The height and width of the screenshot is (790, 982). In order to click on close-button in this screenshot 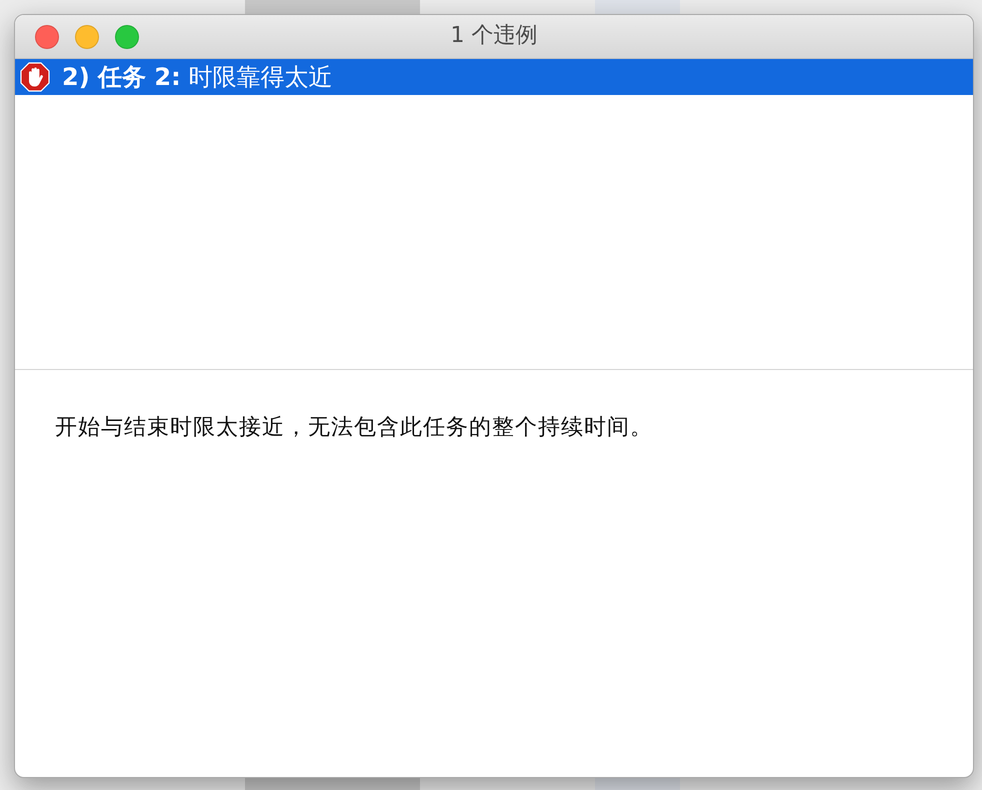, I will do `click(47, 36)`.